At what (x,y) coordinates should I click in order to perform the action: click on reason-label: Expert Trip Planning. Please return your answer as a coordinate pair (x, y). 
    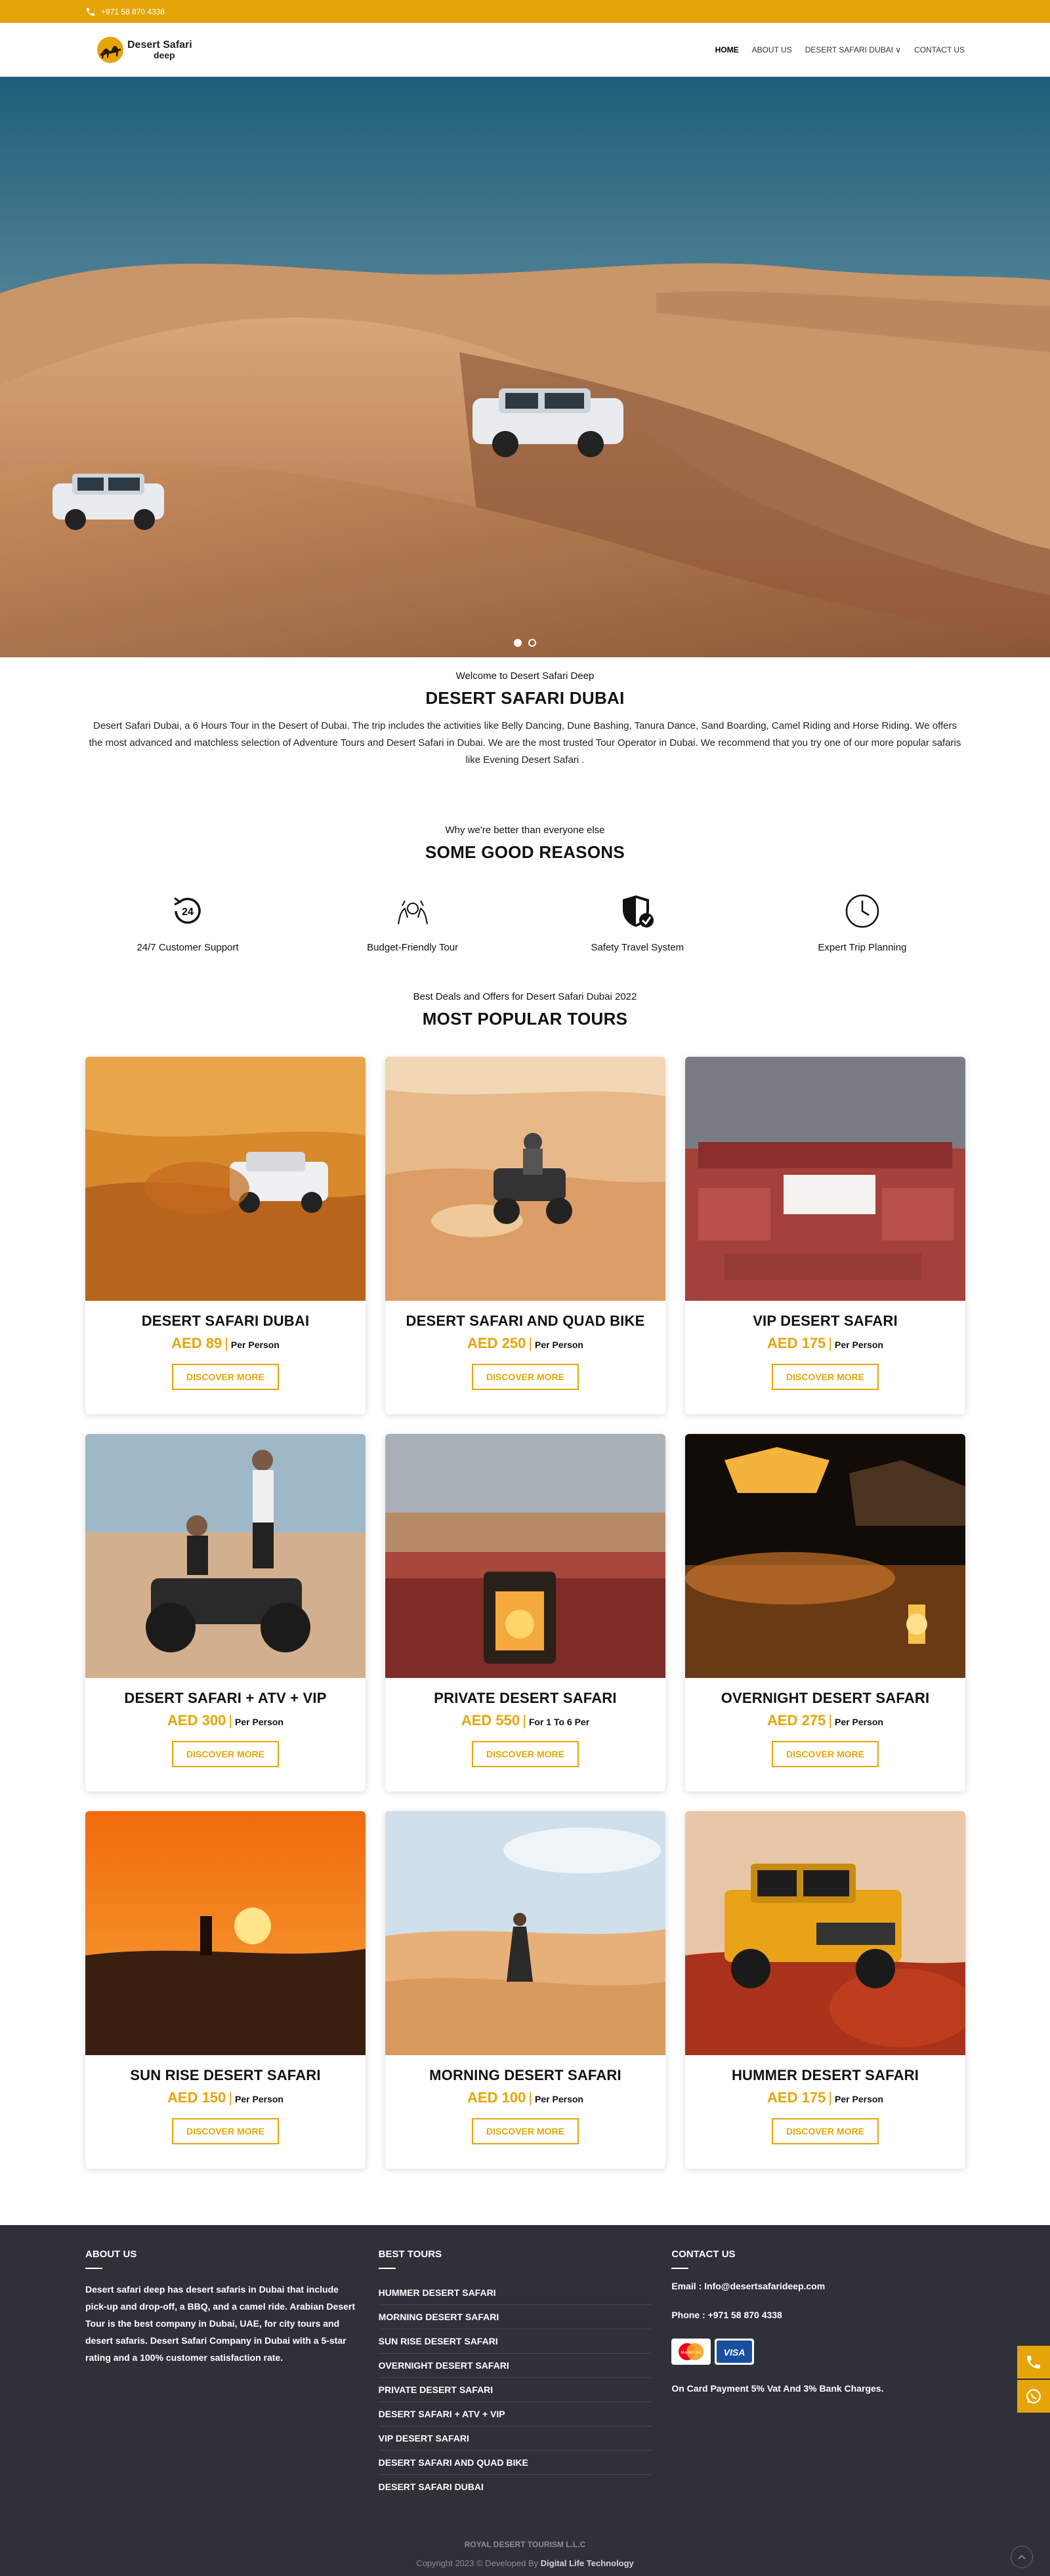
    Looking at the image, I should click on (862, 947).